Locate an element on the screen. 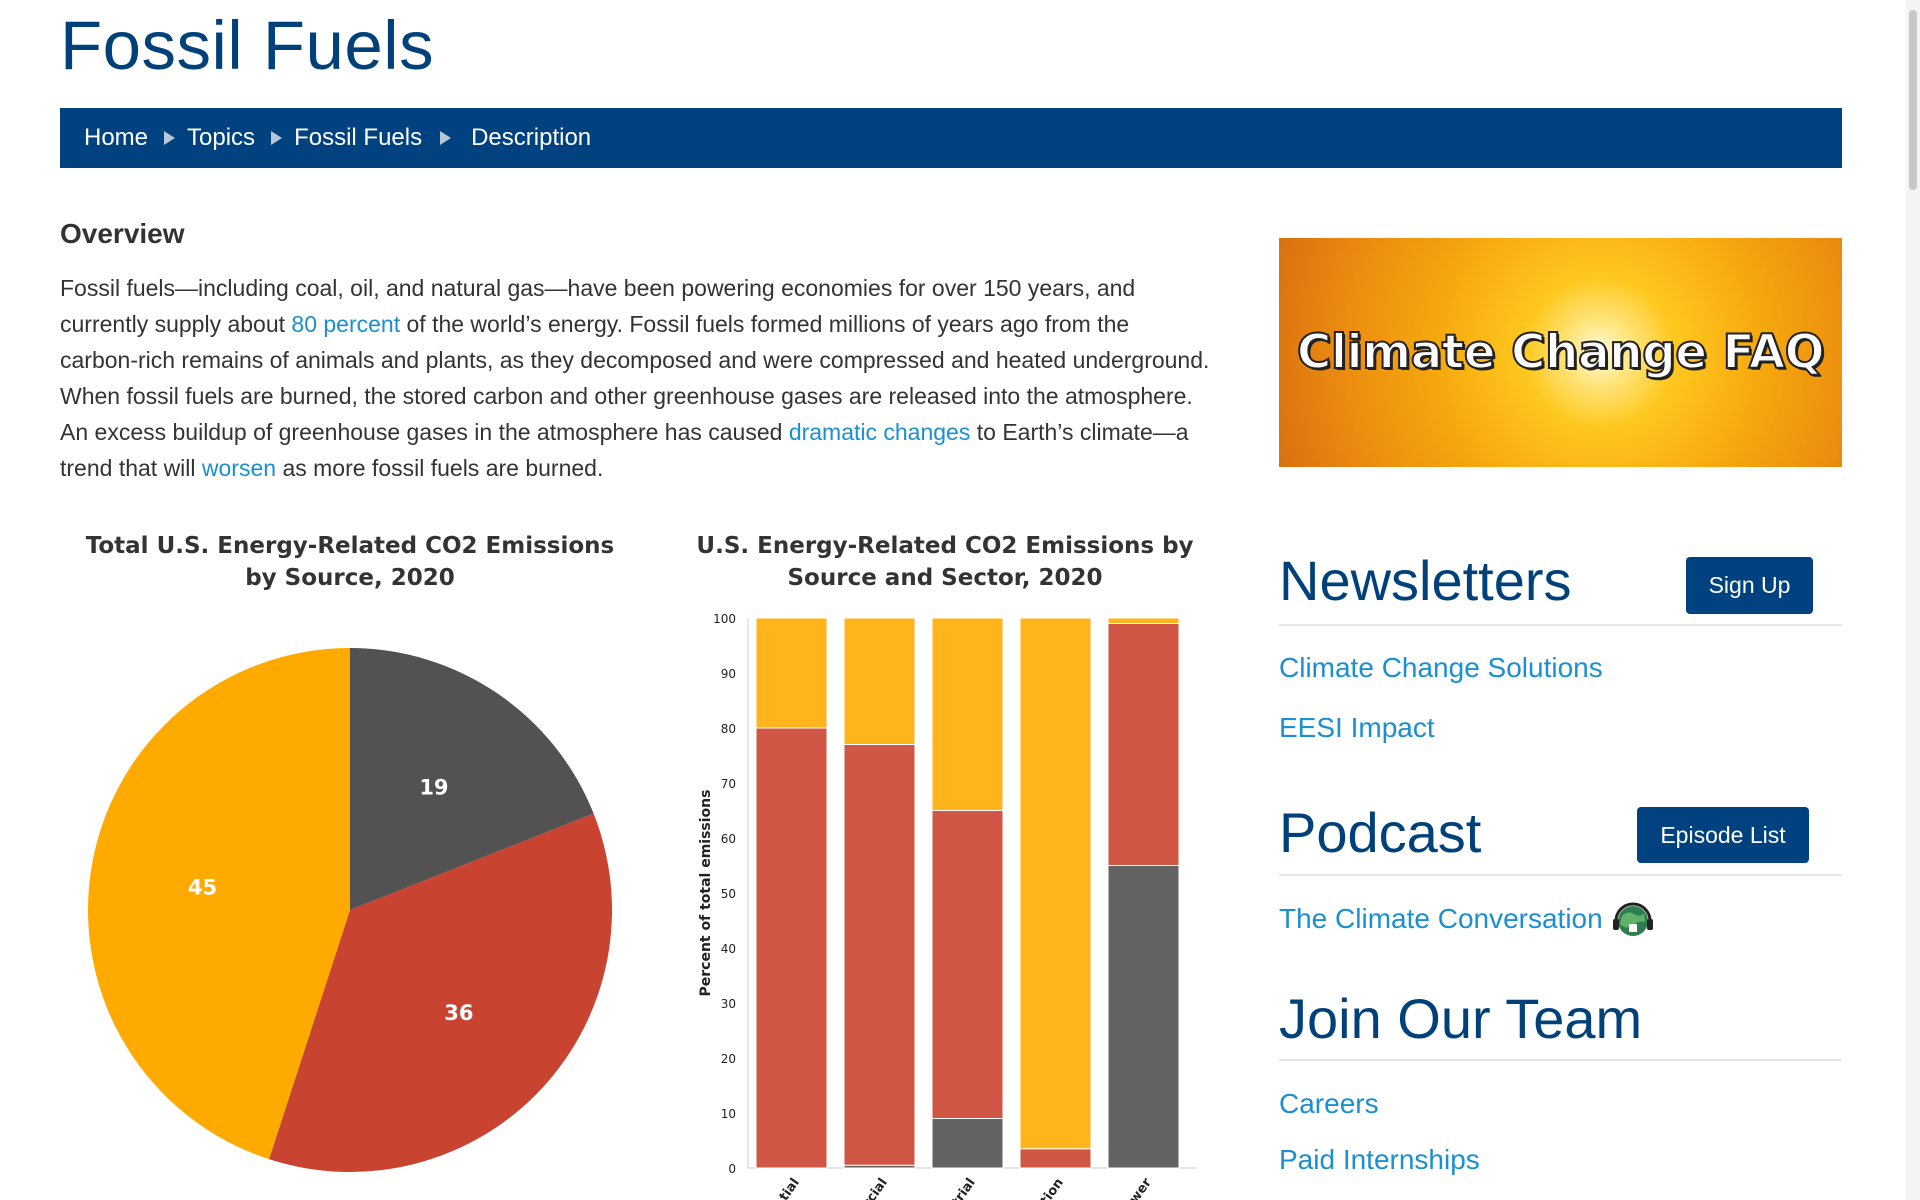 Image resolution: width=1920 pixels, height=1200 pixels. bar-chart-x-tick: ...wer is located at coordinates (1136, 1187).